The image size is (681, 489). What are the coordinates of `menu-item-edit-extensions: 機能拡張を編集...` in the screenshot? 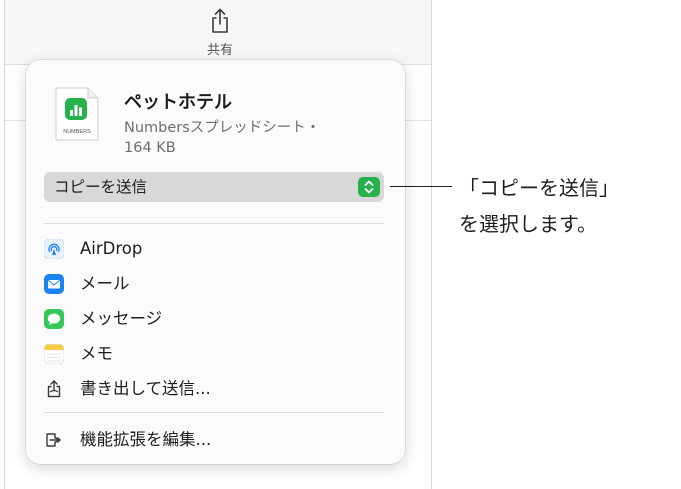 It's located at (214, 440).